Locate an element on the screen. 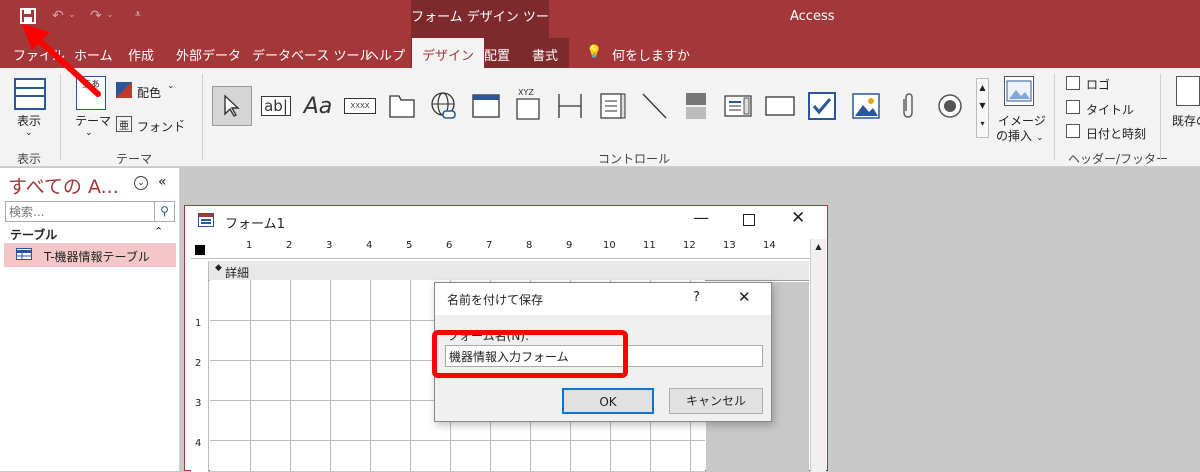 Image resolution: width=1200 pixels, height=472 pixels. customize-qat-icon: ⩡ is located at coordinates (138, 14).